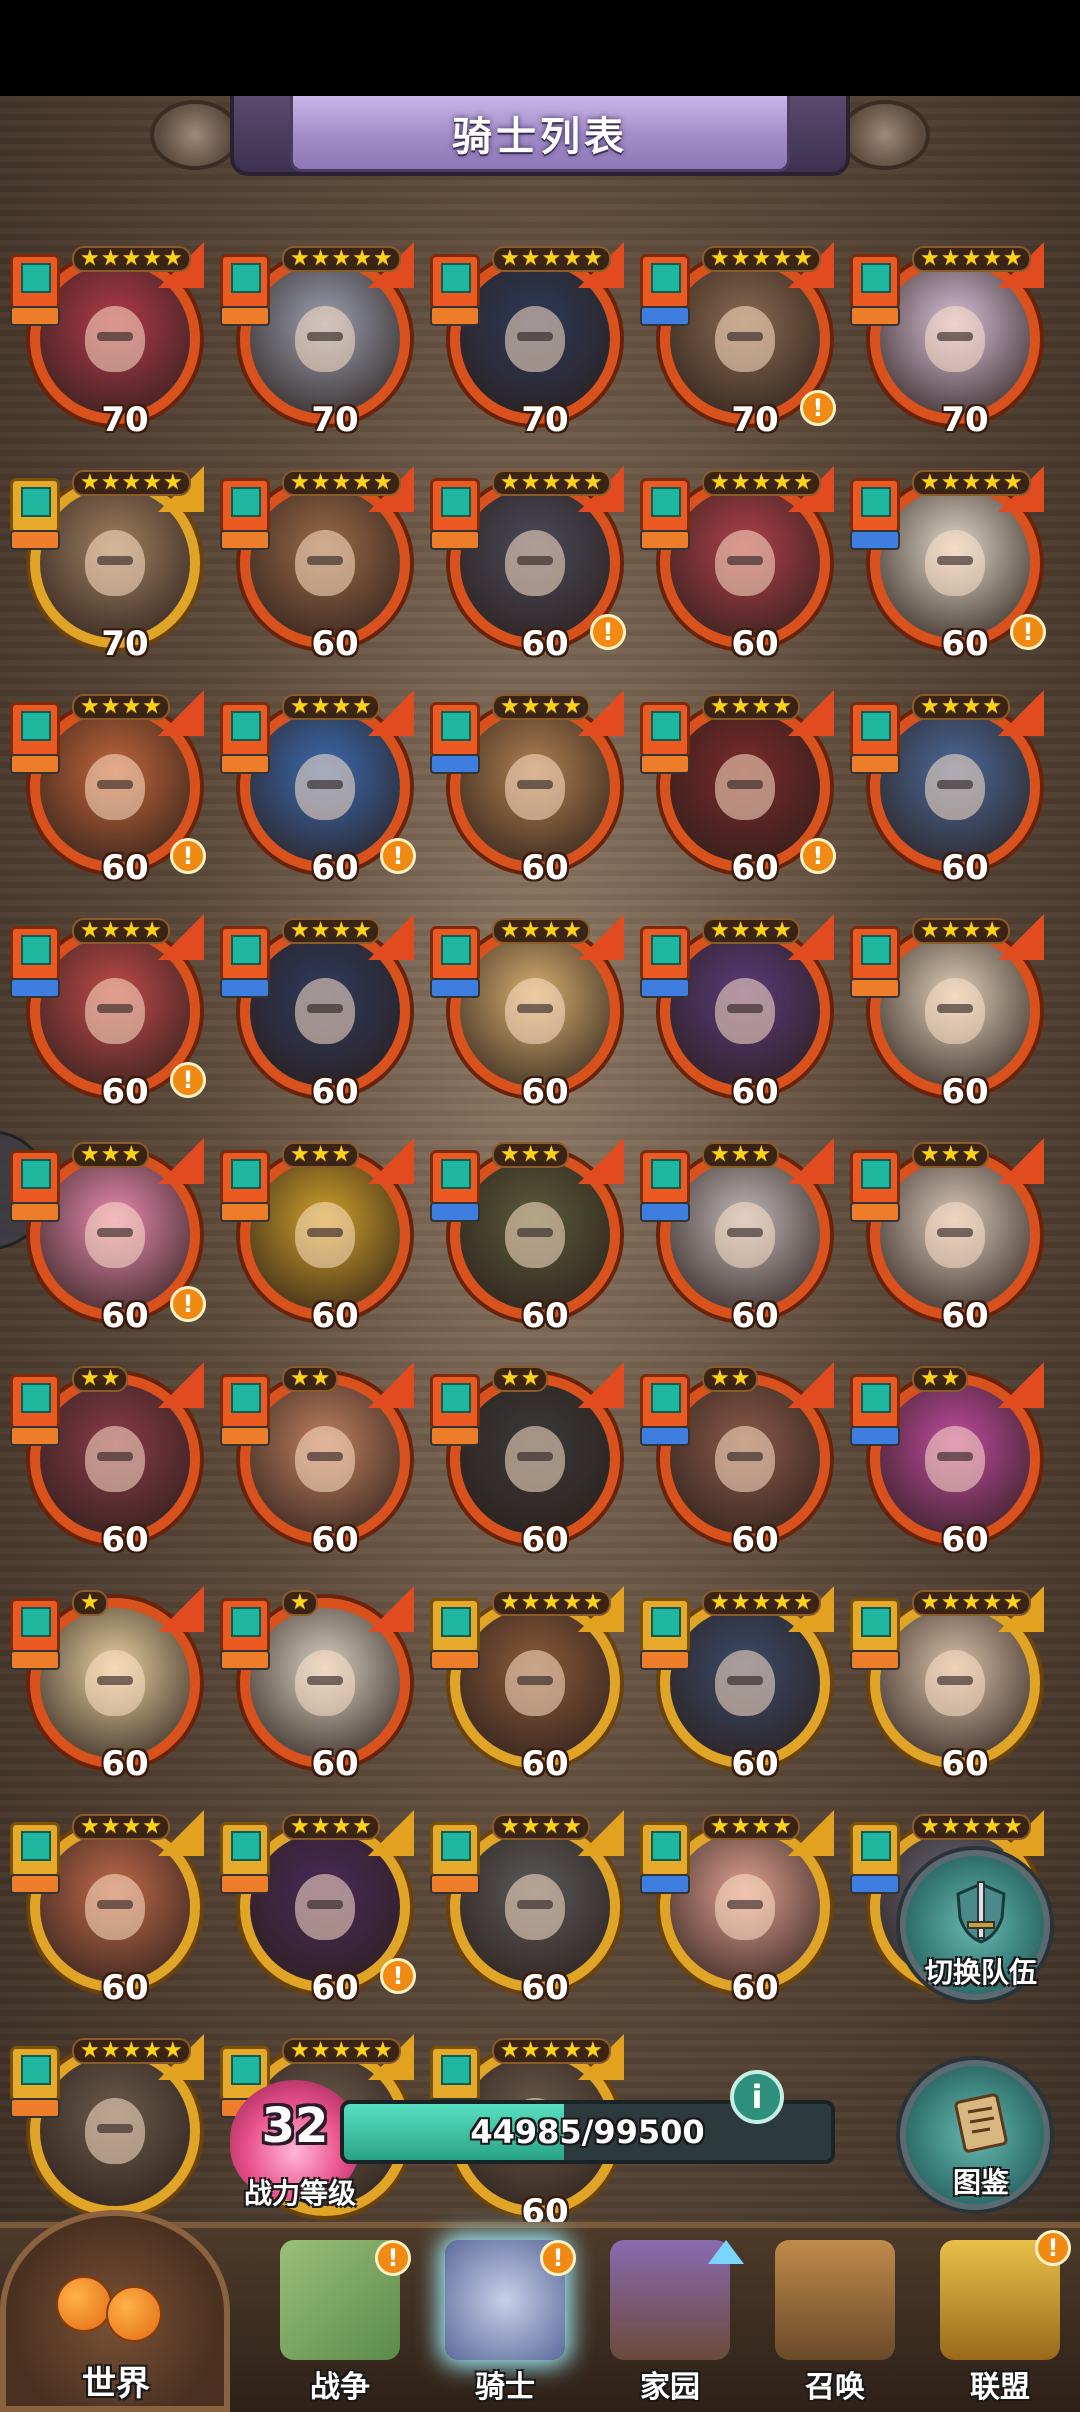 The image size is (1080, 2412). I want to click on nav-war: 战争 !, so click(340, 2325).